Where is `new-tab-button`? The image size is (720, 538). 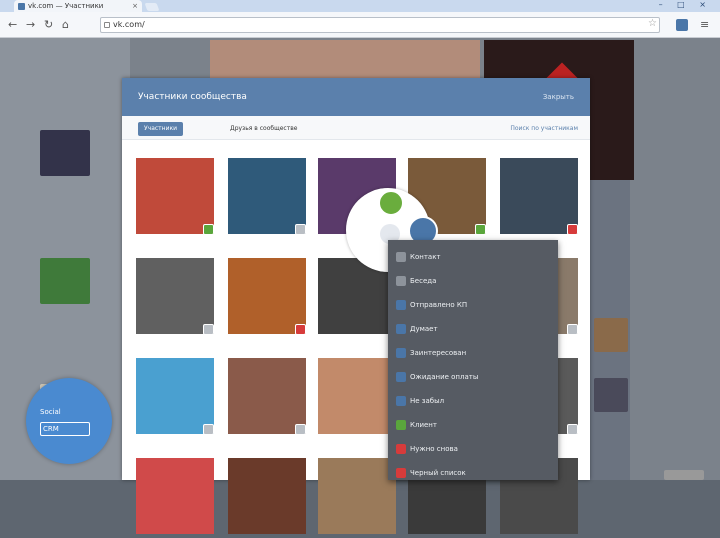
new-tab-button is located at coordinates (152, 7).